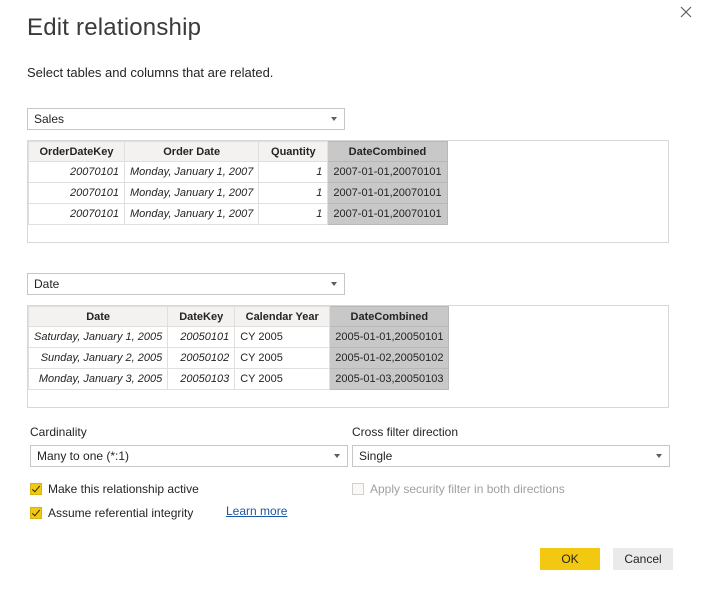 This screenshot has width=701, height=597. What do you see at coordinates (643, 559) in the screenshot?
I see `cancel-button: Cancel` at bounding box center [643, 559].